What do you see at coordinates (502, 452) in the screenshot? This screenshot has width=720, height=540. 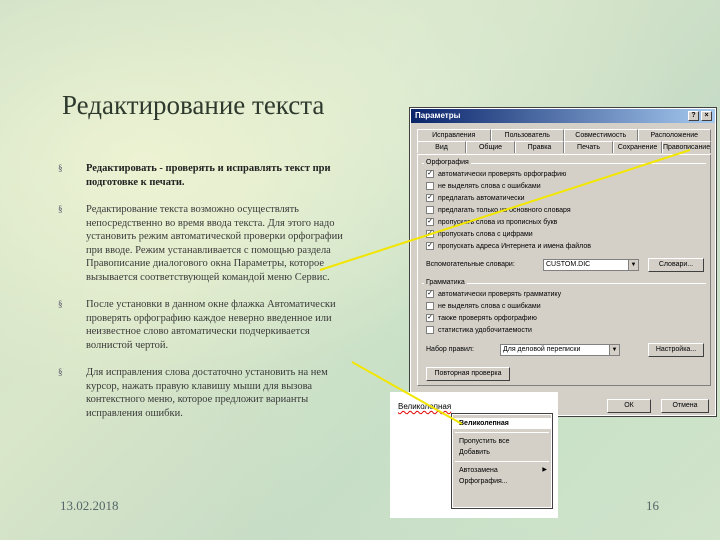 I see `menu-item-add: Добавить` at bounding box center [502, 452].